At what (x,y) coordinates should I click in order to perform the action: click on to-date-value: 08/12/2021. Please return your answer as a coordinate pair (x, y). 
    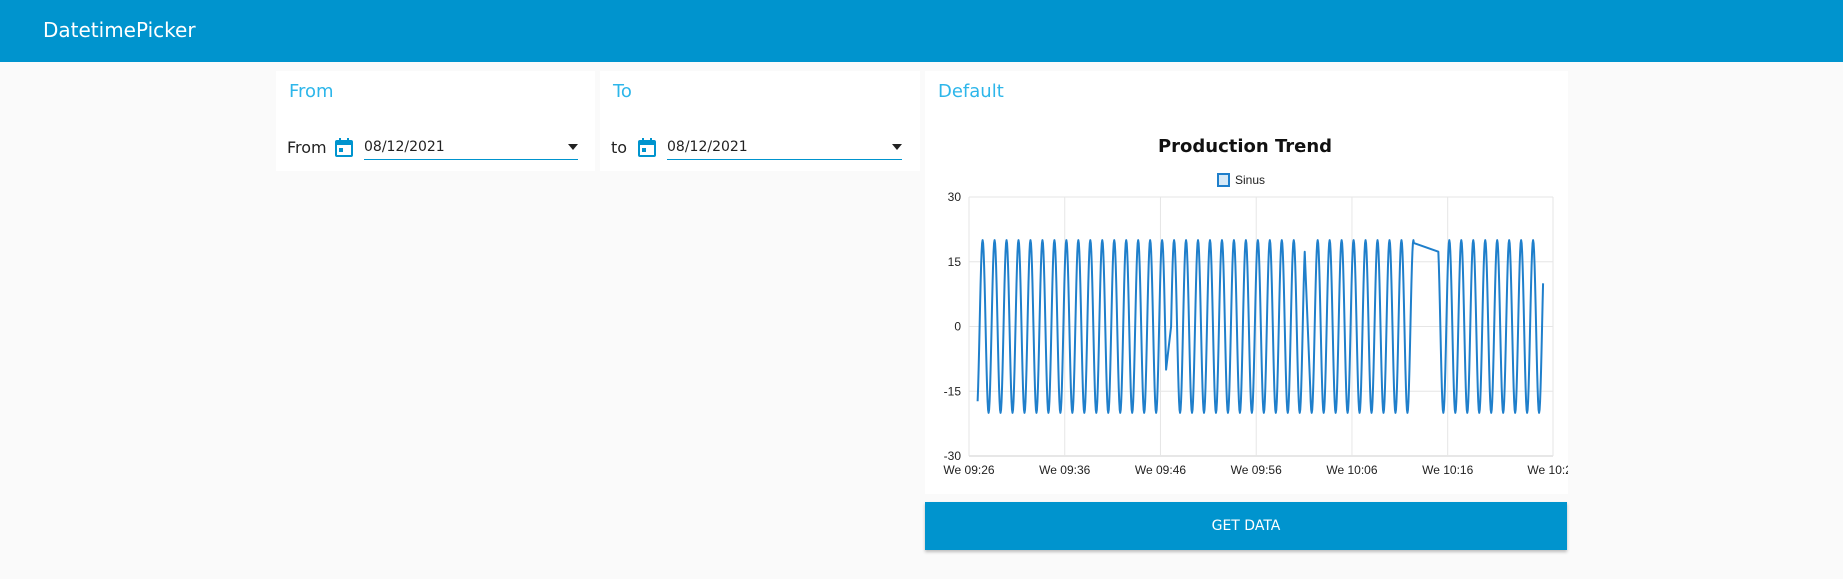
    Looking at the image, I should click on (707, 147).